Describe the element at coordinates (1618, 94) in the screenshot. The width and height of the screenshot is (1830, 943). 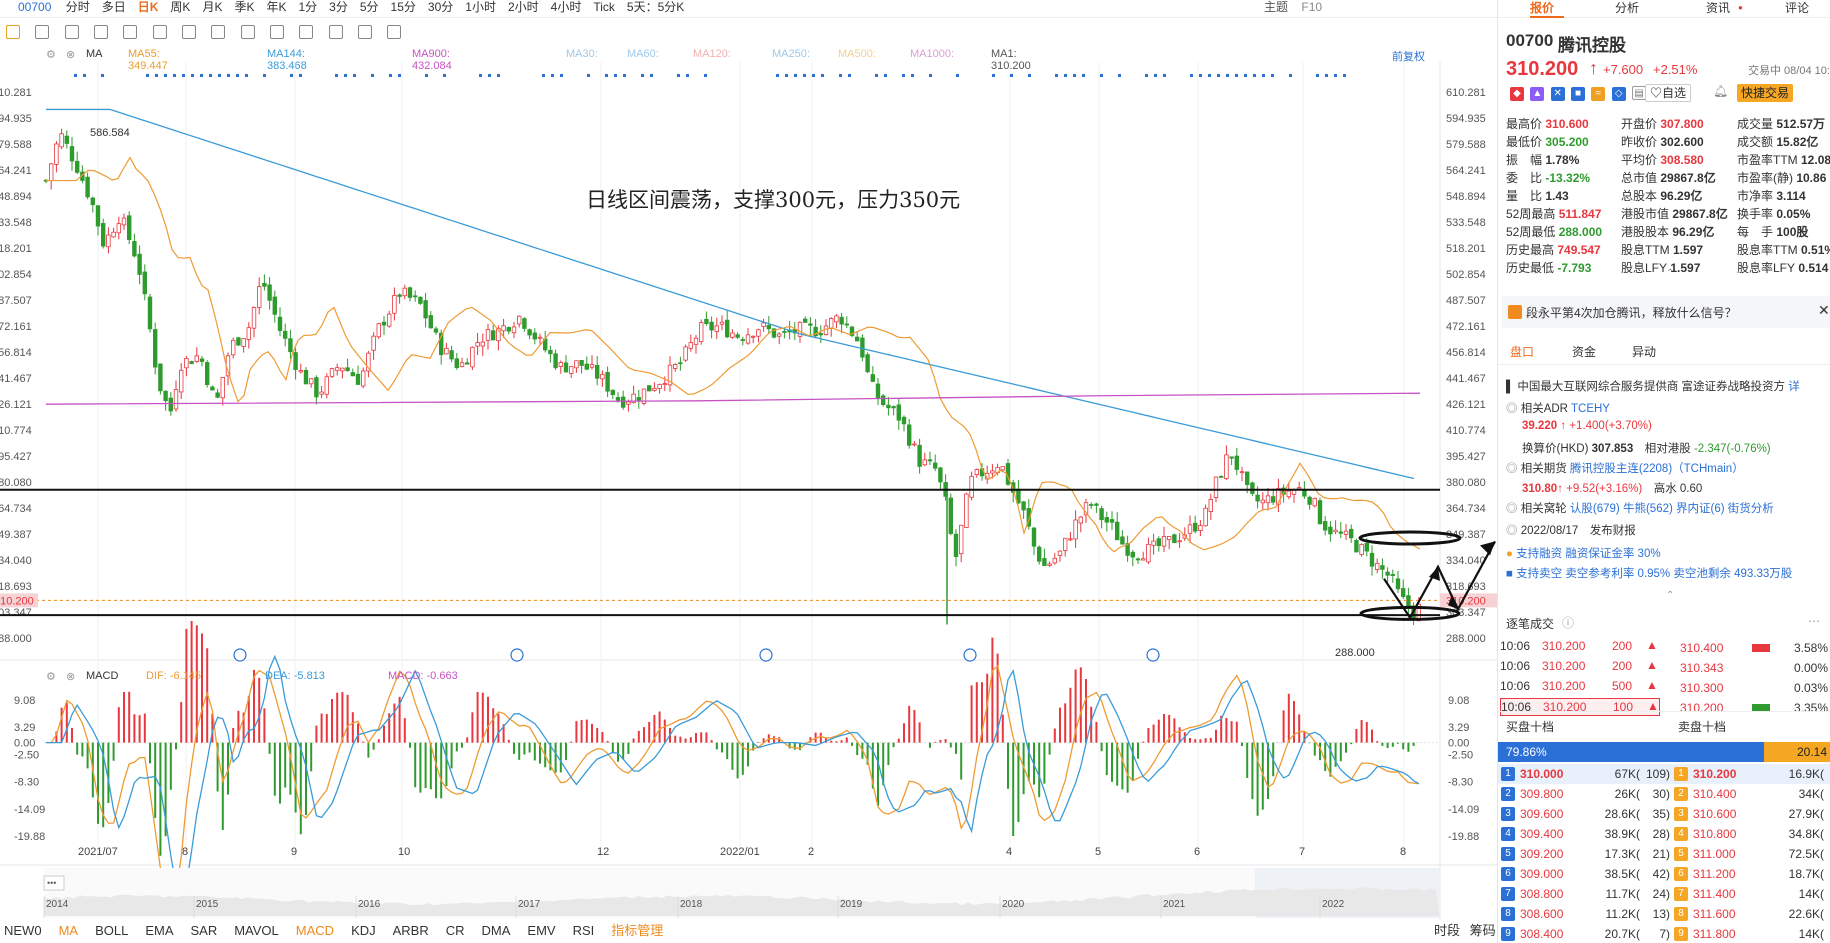
I see `tag-icon: ◇` at that location.